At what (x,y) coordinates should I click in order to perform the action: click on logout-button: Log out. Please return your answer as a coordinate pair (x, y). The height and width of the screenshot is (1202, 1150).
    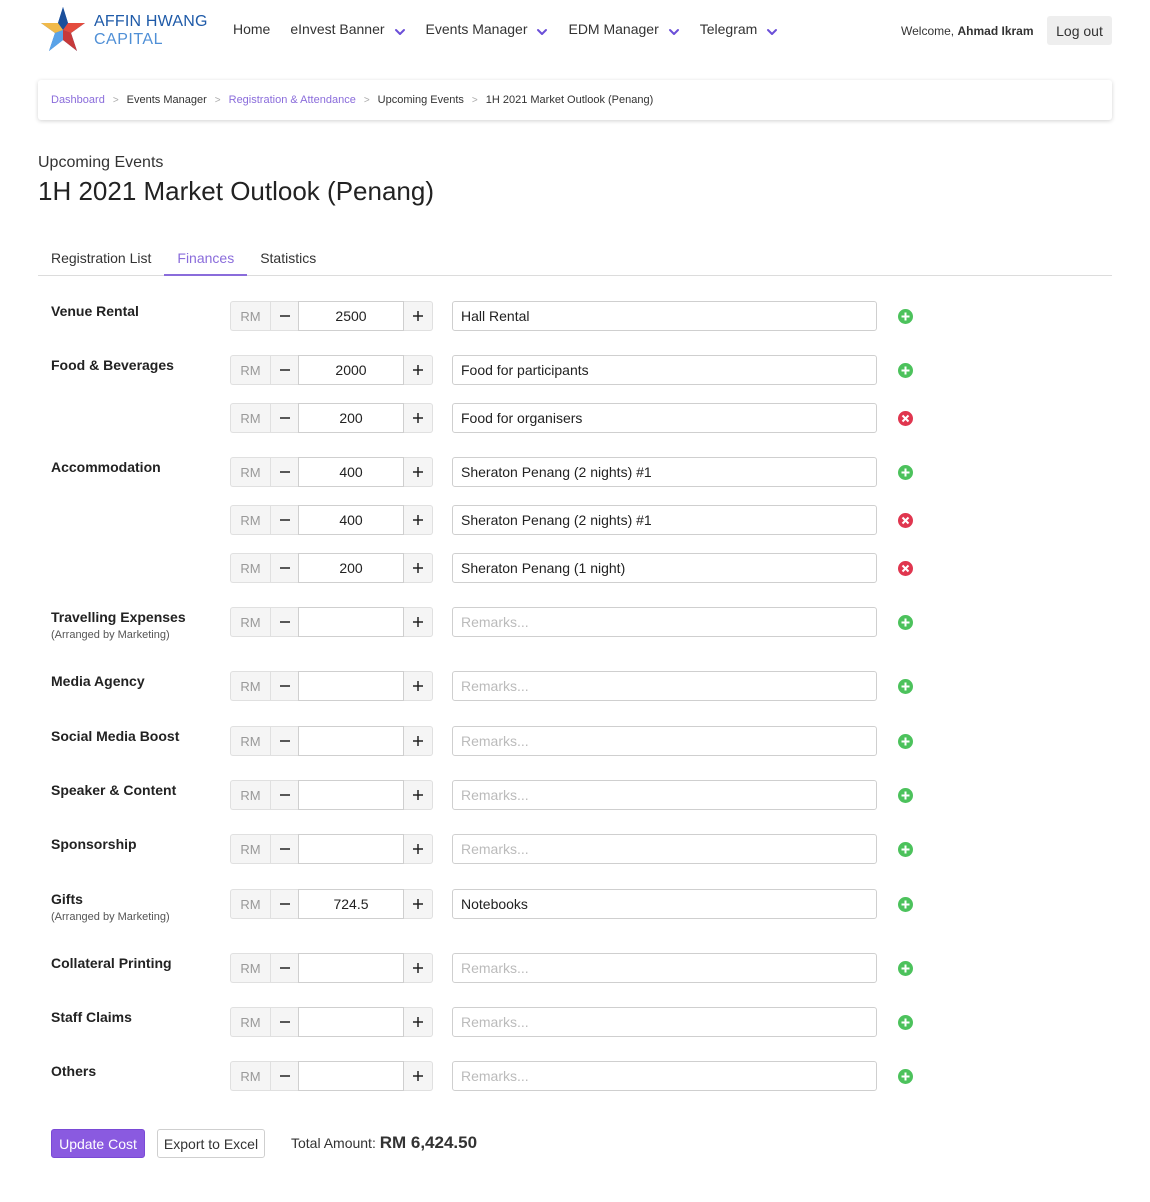
    Looking at the image, I should click on (1079, 30).